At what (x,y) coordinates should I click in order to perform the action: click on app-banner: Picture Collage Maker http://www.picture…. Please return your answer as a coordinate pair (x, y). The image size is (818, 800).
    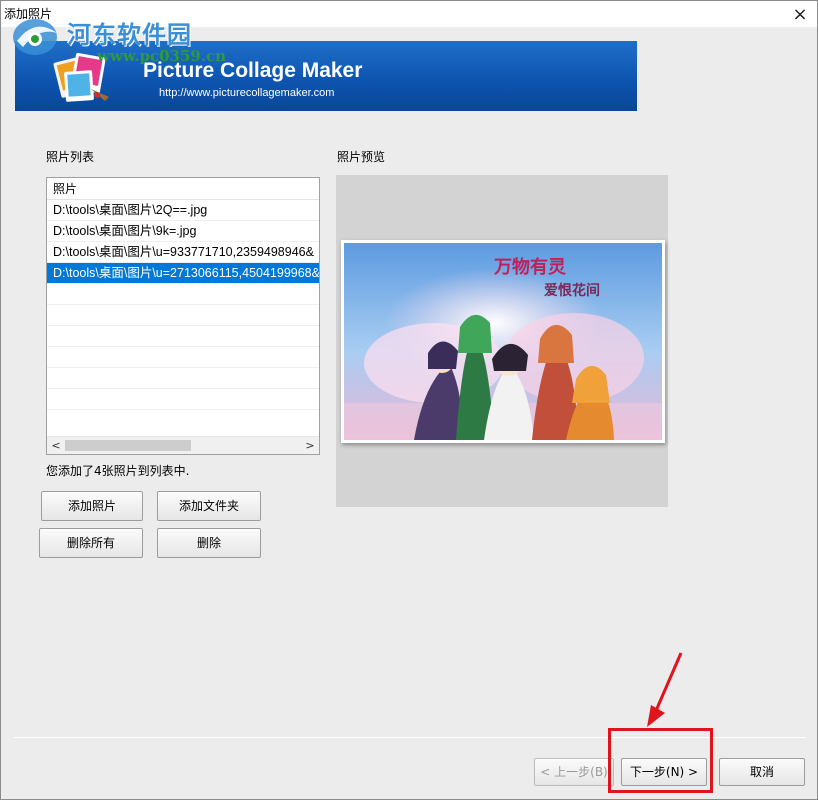
    Looking at the image, I should click on (326, 76).